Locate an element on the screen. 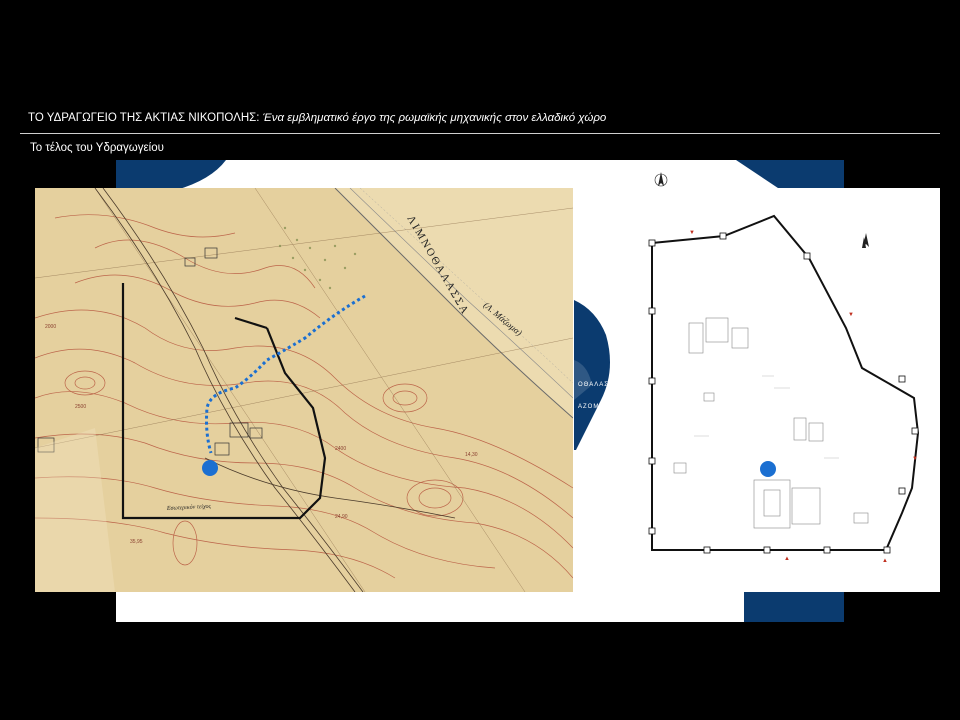  title-divider is located at coordinates (480, 133).